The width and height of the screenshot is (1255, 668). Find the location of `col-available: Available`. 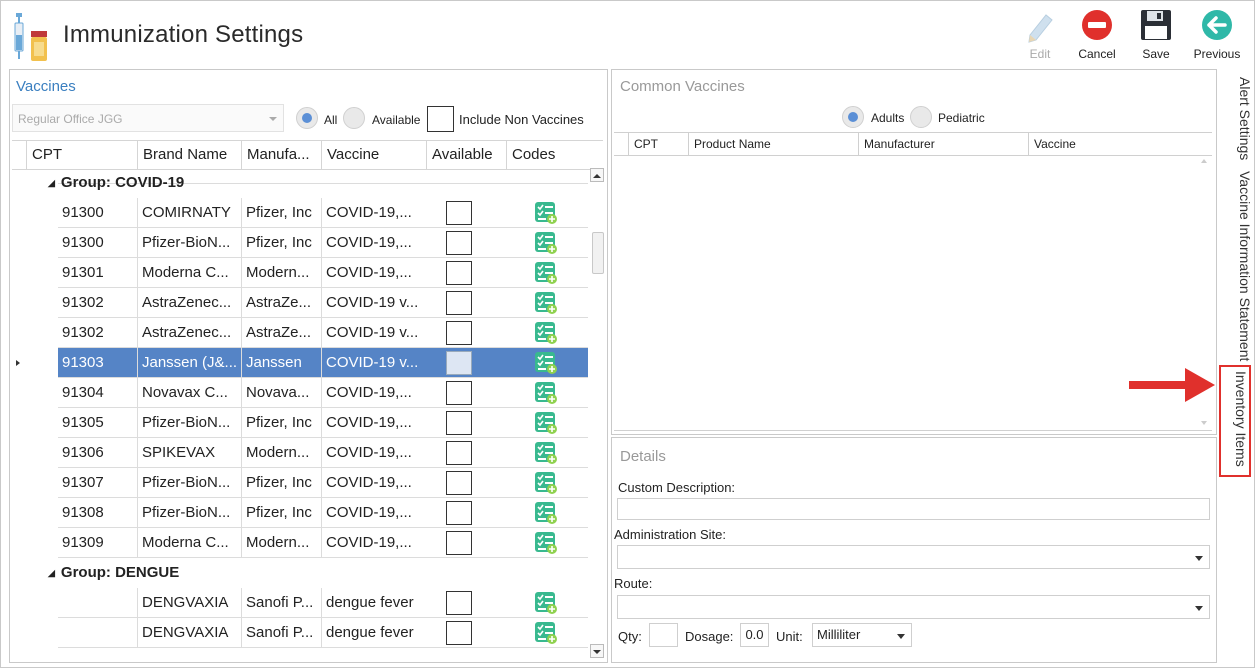

col-available: Available is located at coordinates (466, 155).